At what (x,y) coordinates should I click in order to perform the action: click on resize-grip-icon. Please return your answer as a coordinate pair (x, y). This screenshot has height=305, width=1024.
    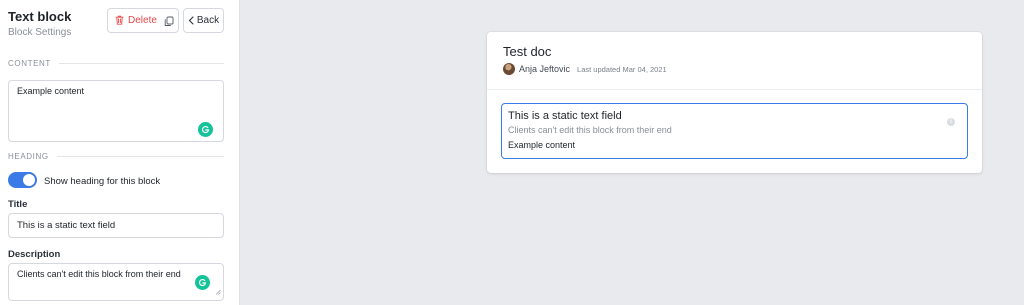
    Looking at the image, I should click on (218, 292).